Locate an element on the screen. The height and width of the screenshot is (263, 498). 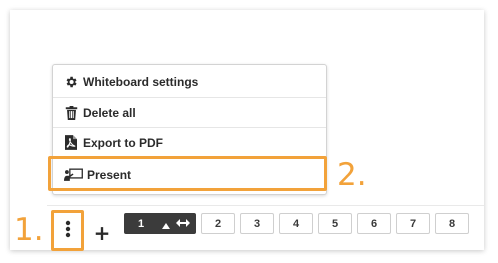
current-page-tab: 1 is located at coordinates (160, 223).